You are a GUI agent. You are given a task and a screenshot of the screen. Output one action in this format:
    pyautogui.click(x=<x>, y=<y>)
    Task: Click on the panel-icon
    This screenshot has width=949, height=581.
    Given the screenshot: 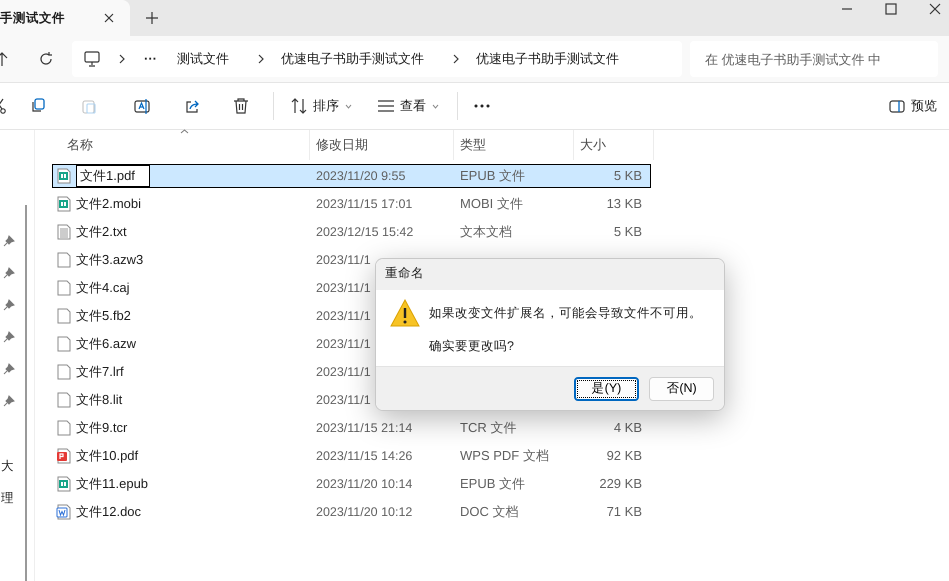 What is the action you would take?
    pyautogui.click(x=897, y=106)
    